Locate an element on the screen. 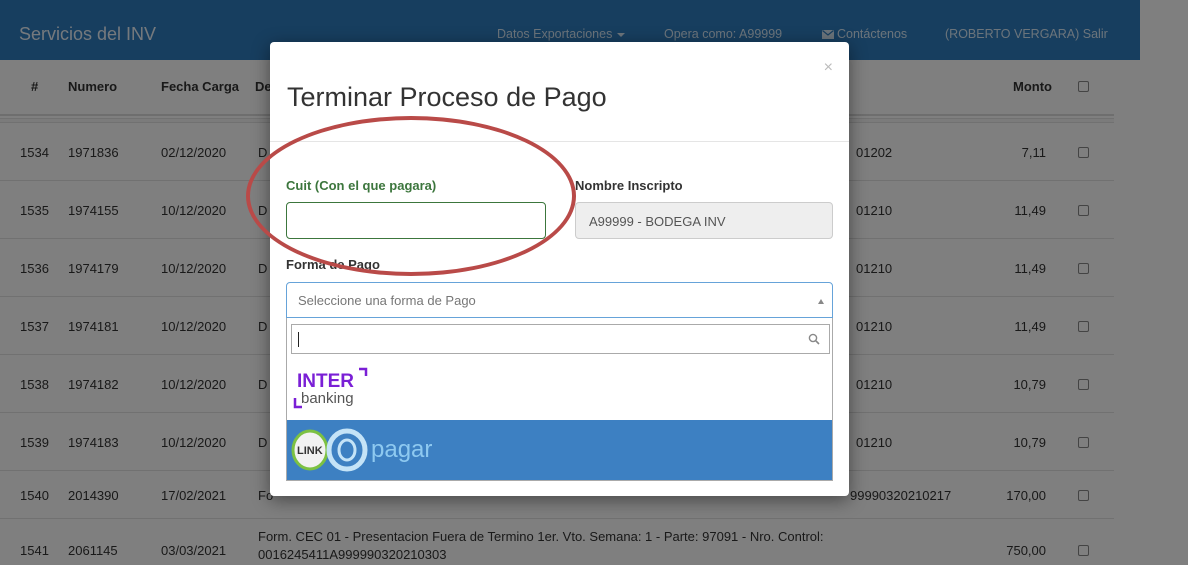 Image resolution: width=1188 pixels, height=565 pixels. nombre-inscripto-label: Nombre Inscripto is located at coordinates (629, 185).